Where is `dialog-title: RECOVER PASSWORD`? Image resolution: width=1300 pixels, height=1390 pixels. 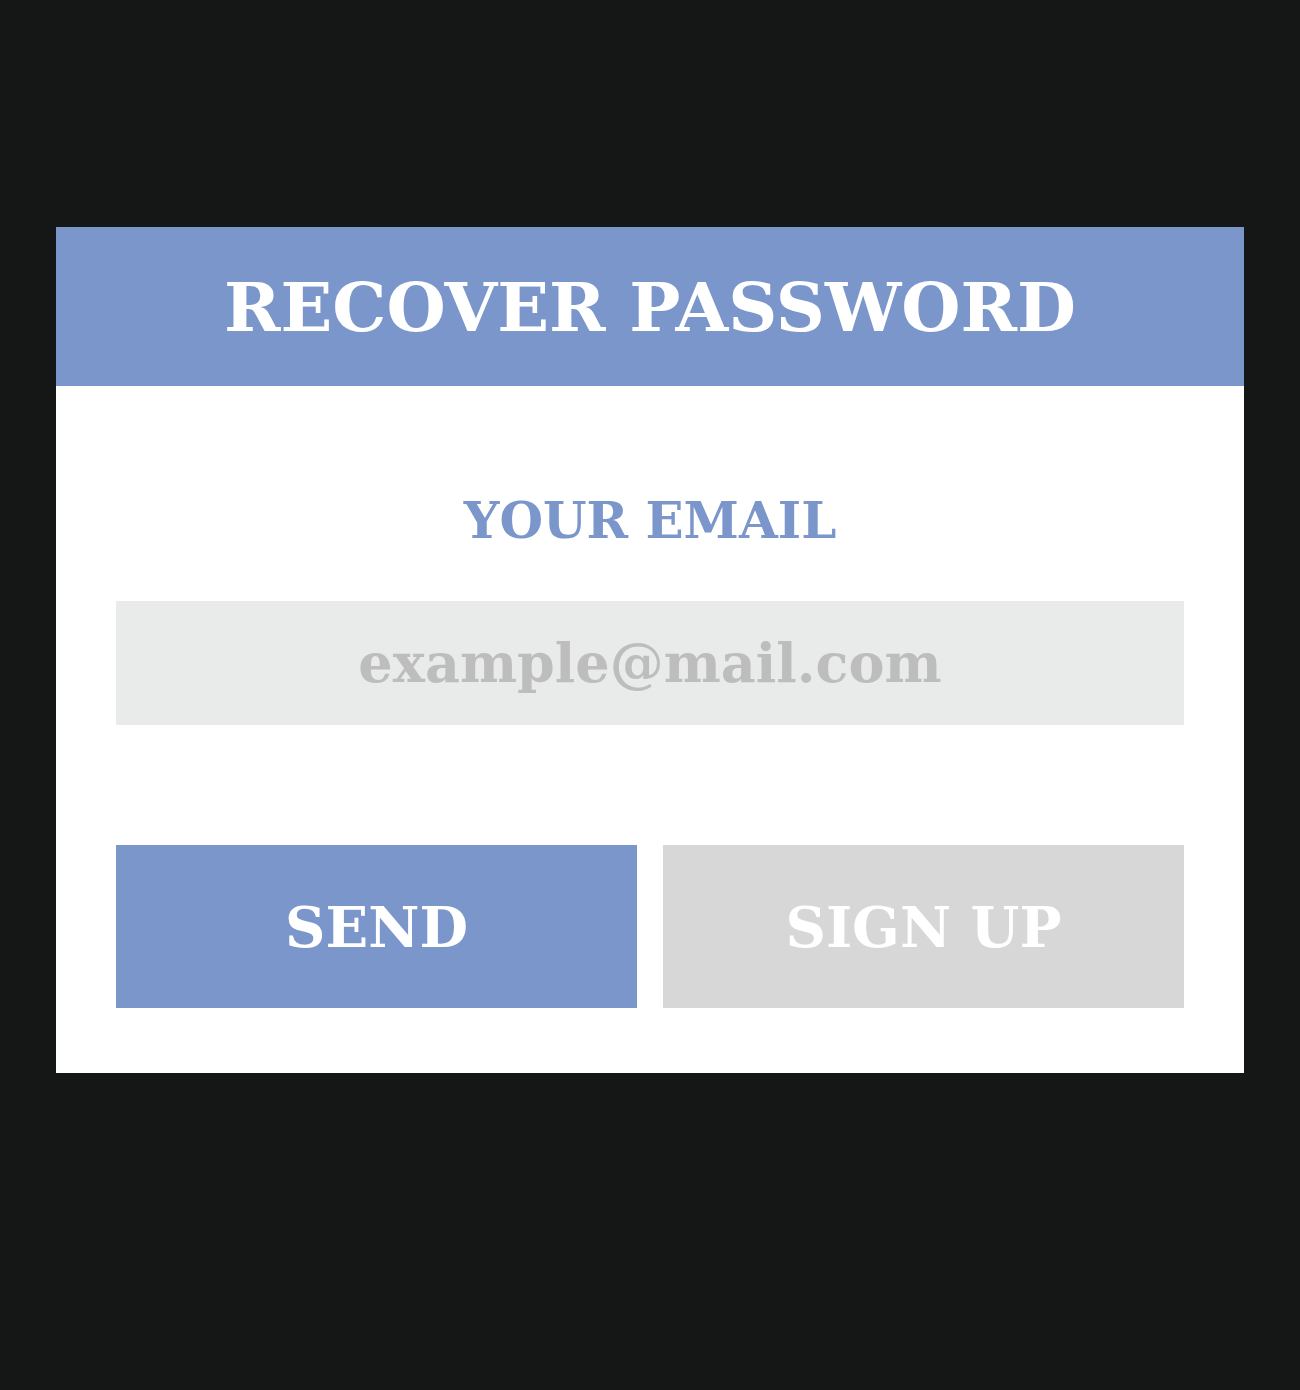 dialog-title: RECOVER PASSWORD is located at coordinates (650, 306).